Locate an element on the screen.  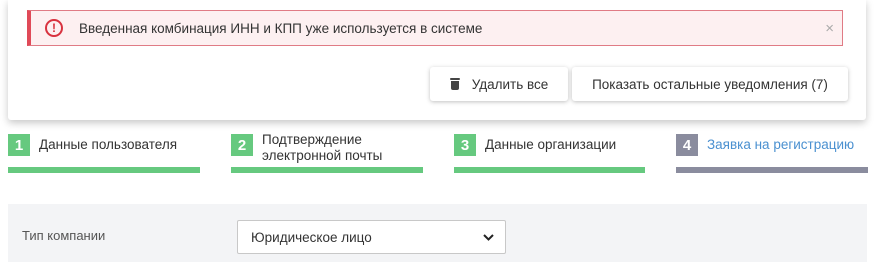
show-other-notifications-button: Показать остальные уведомления (7) is located at coordinates (710, 84).